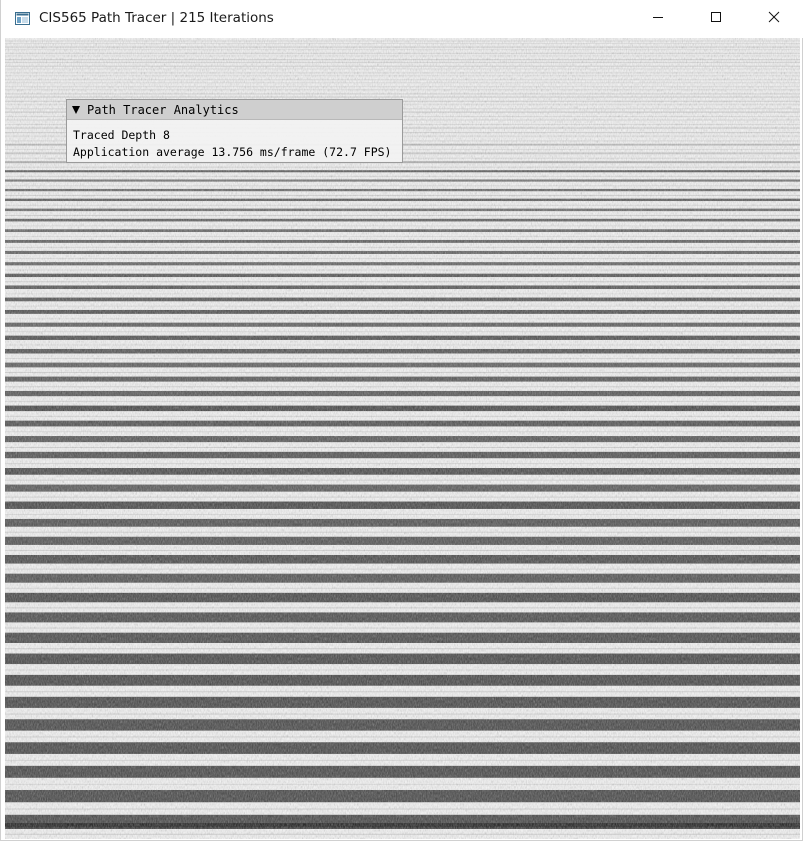 This screenshot has width=803, height=841. I want to click on minimize-icon, so click(658, 19).